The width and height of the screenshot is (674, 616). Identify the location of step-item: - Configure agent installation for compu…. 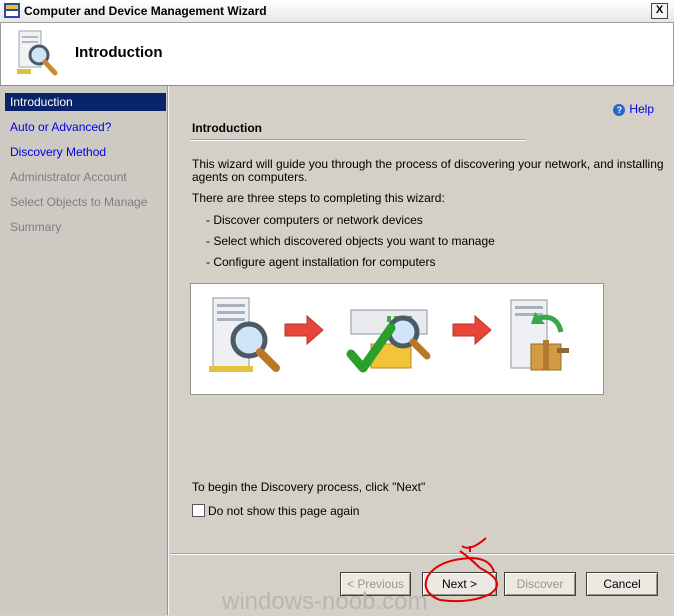
(321, 262).